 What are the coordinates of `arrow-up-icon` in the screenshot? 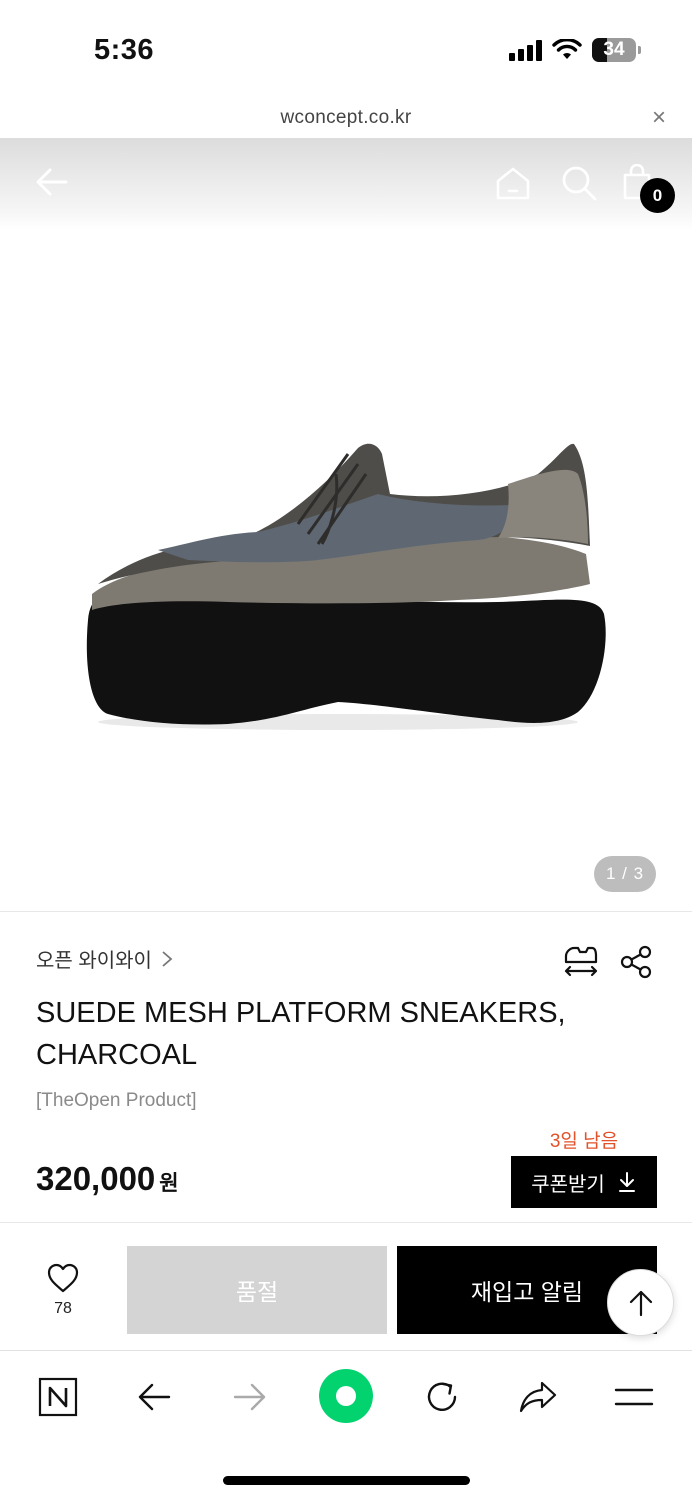 It's located at (640, 1303).